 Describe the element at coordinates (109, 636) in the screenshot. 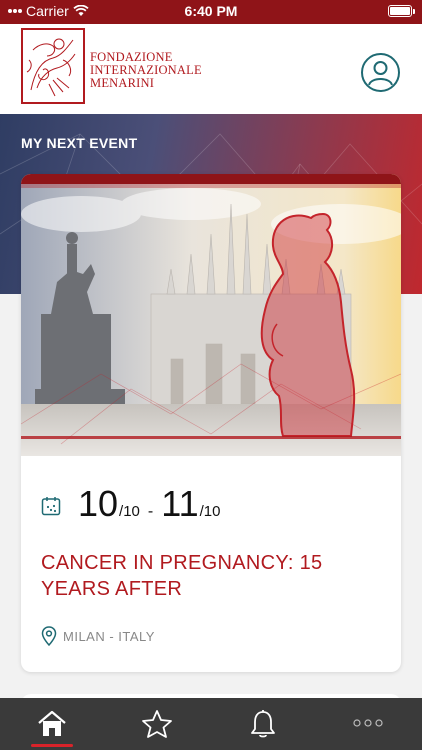

I see `location-label: MILAN - ITALY` at that location.